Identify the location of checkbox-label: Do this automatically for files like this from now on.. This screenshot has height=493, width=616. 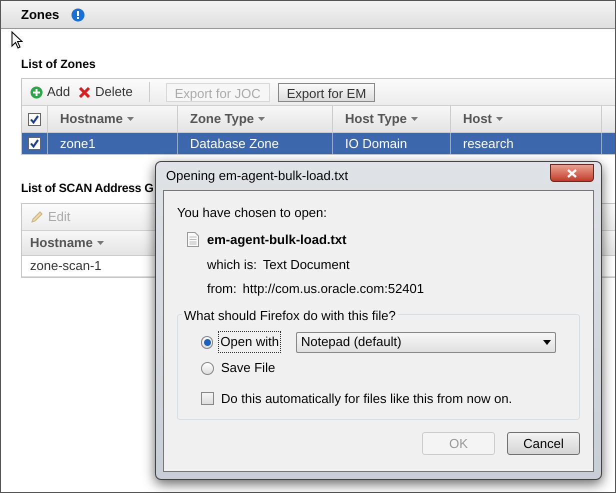
(366, 398).